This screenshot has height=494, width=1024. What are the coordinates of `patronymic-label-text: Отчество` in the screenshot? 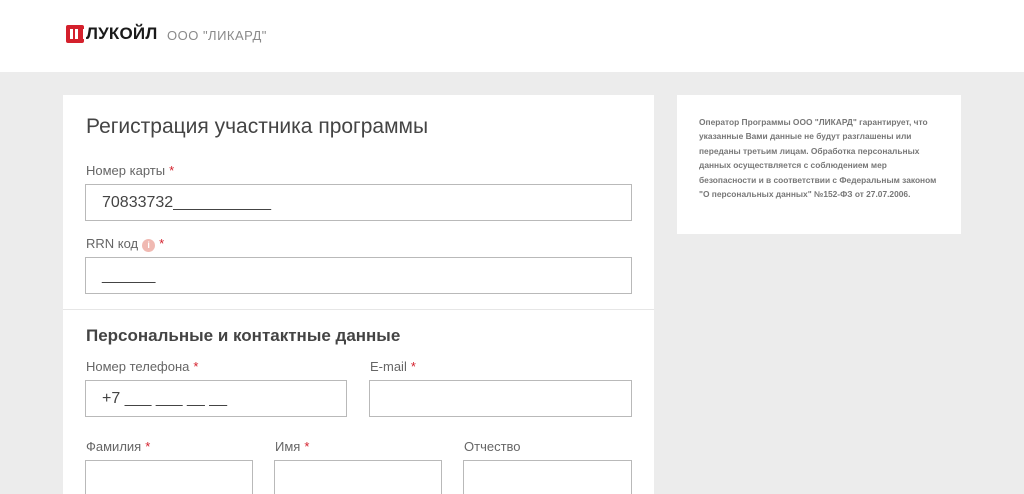 It's located at (492, 446).